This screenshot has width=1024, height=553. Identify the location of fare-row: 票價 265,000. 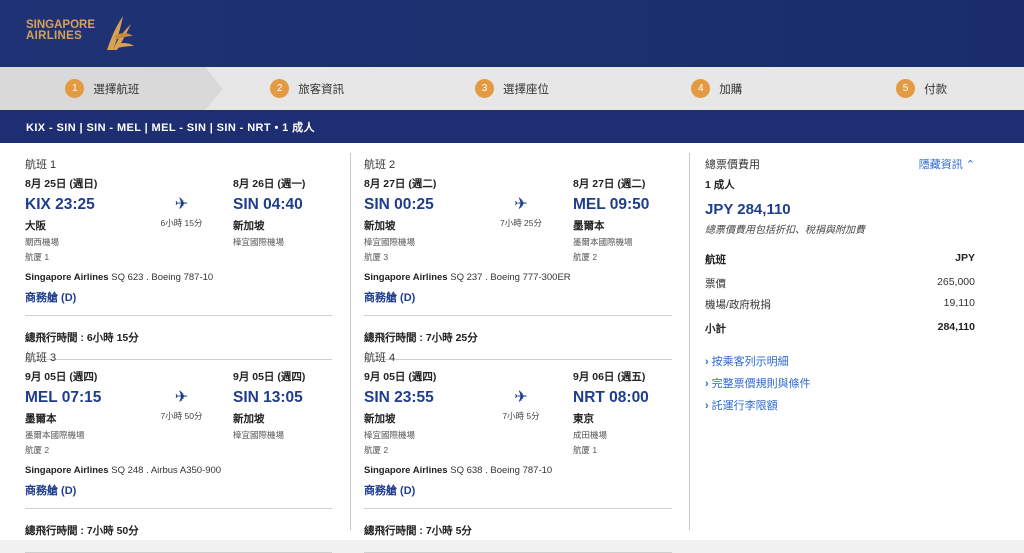
(840, 283).